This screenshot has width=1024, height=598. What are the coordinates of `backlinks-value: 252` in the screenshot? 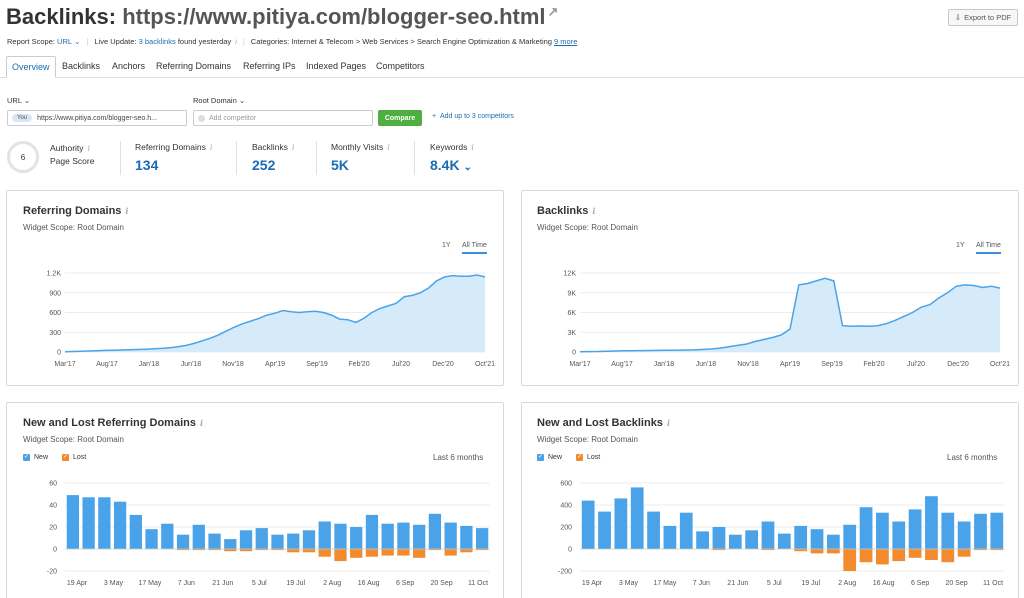 It's located at (263, 165).